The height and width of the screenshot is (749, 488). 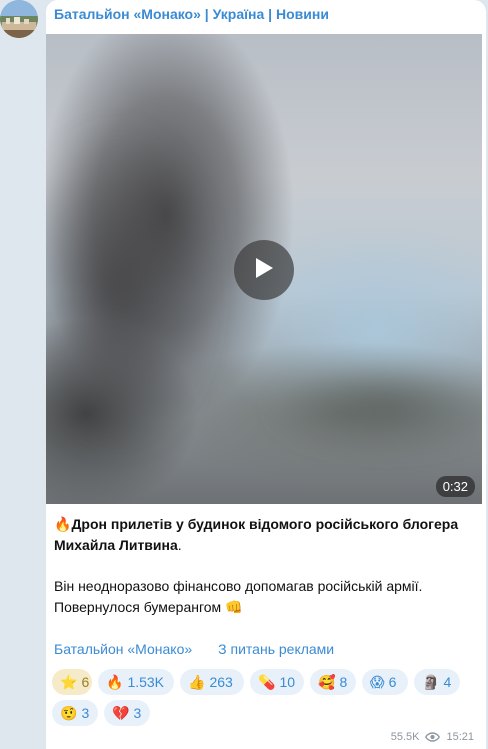 I want to click on reaction-thumbs-up: 👍 263, so click(x=212, y=682).